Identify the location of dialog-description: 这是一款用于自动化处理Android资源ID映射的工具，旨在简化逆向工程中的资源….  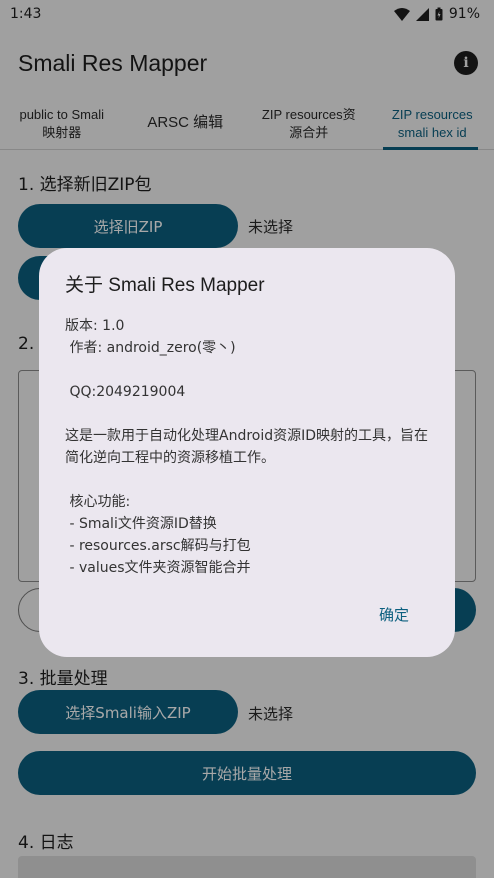
(247, 447).